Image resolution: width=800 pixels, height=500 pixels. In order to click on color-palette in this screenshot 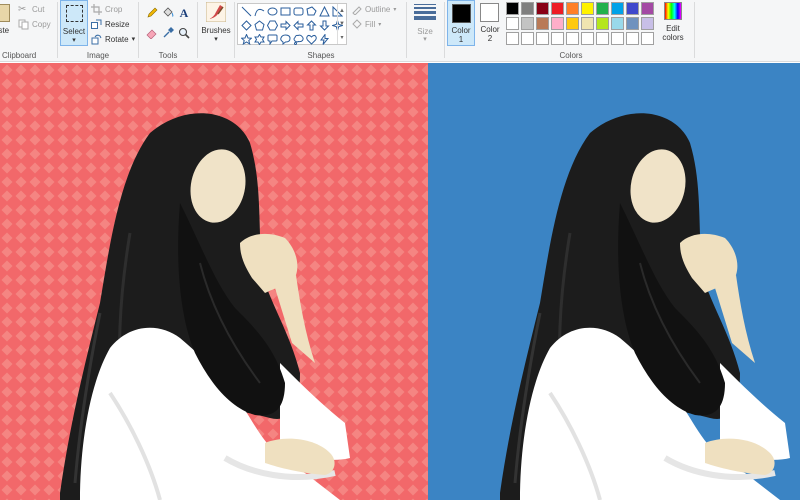, I will do `click(580, 23)`.